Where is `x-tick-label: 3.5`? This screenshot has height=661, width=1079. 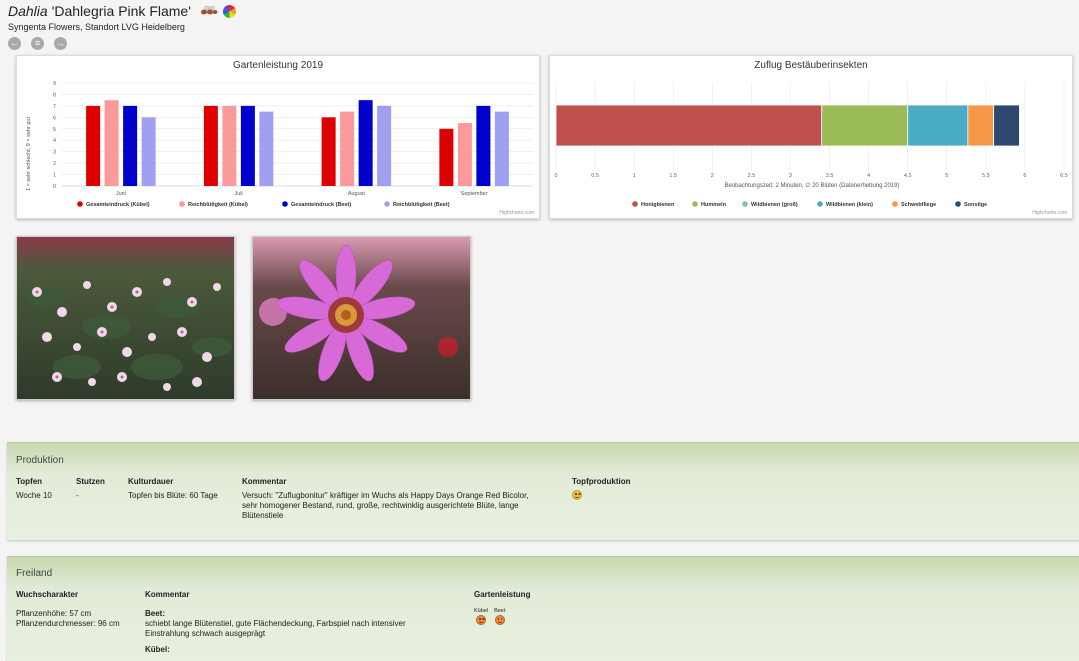
x-tick-label: 3.5 is located at coordinates (830, 176).